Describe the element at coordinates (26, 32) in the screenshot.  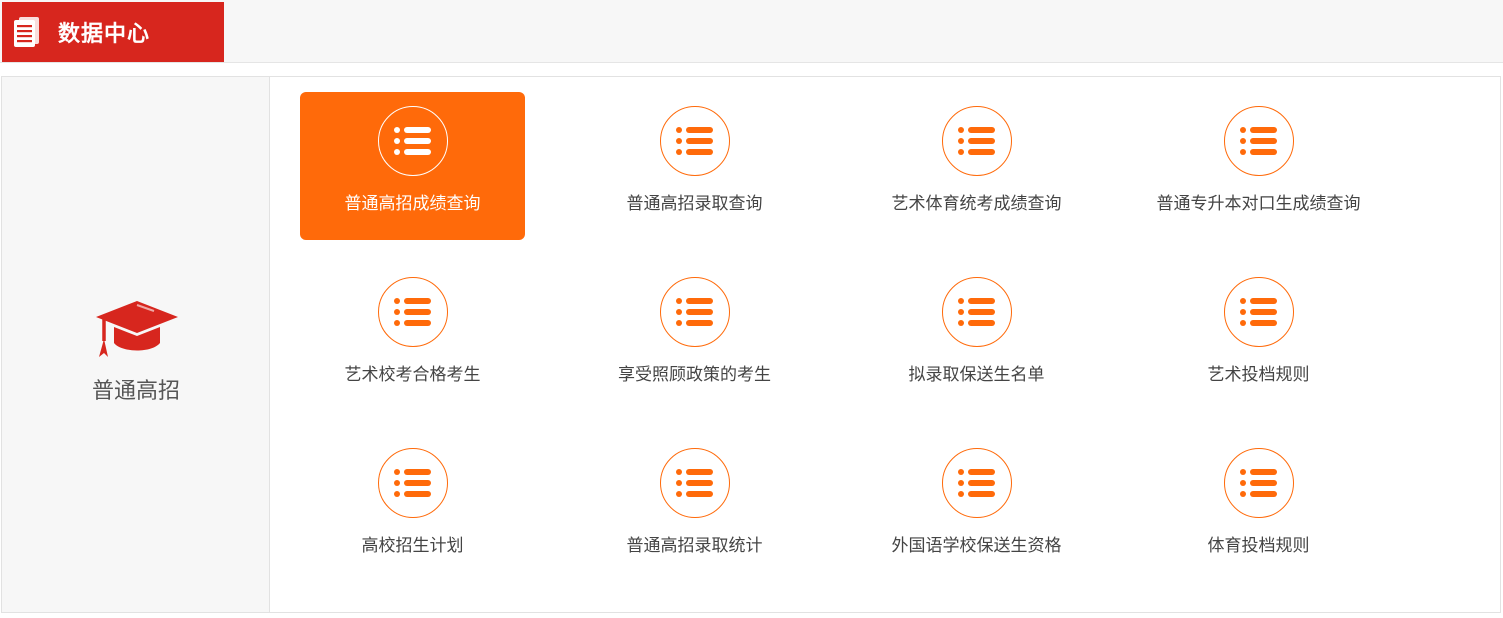
I see `document-icon` at that location.